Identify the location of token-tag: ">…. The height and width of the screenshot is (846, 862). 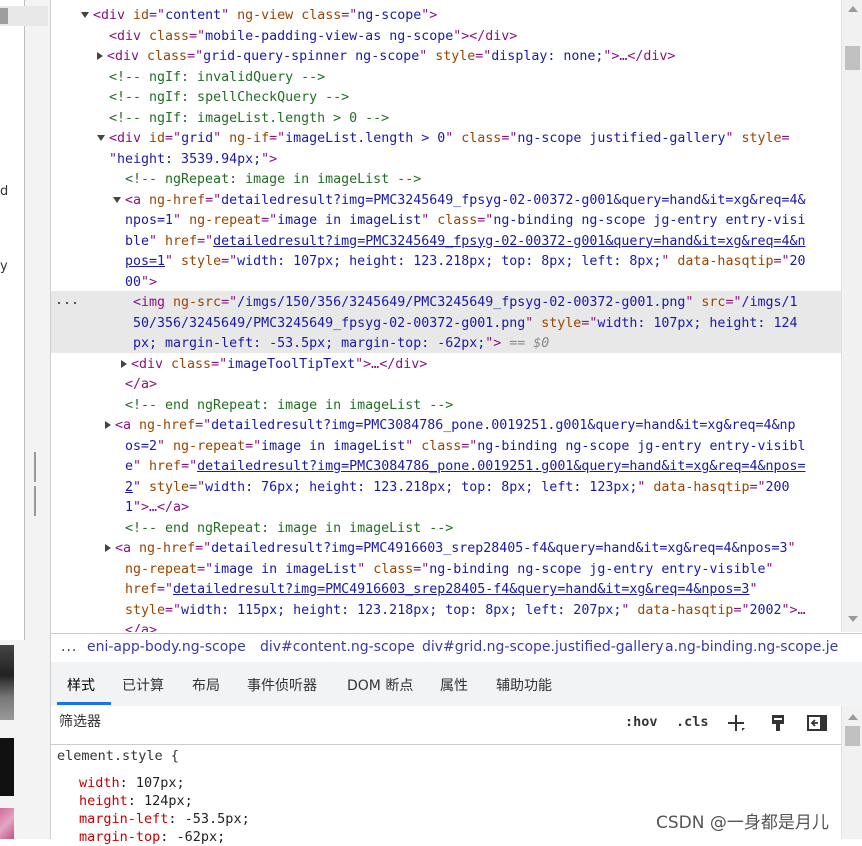
(793, 610).